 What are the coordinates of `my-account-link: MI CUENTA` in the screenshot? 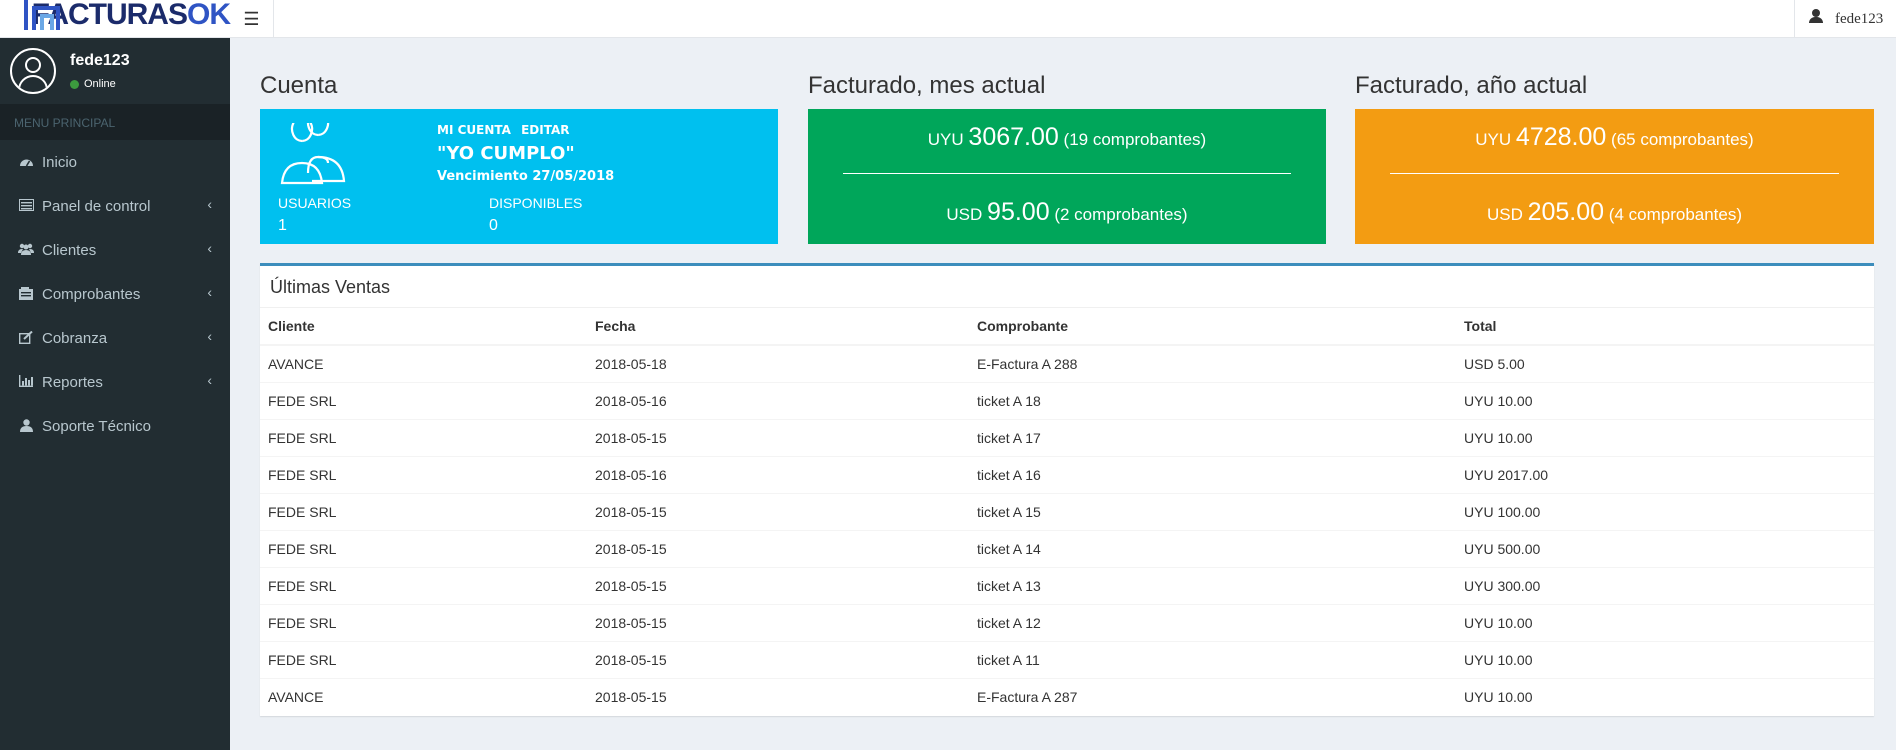 It's located at (474, 130).